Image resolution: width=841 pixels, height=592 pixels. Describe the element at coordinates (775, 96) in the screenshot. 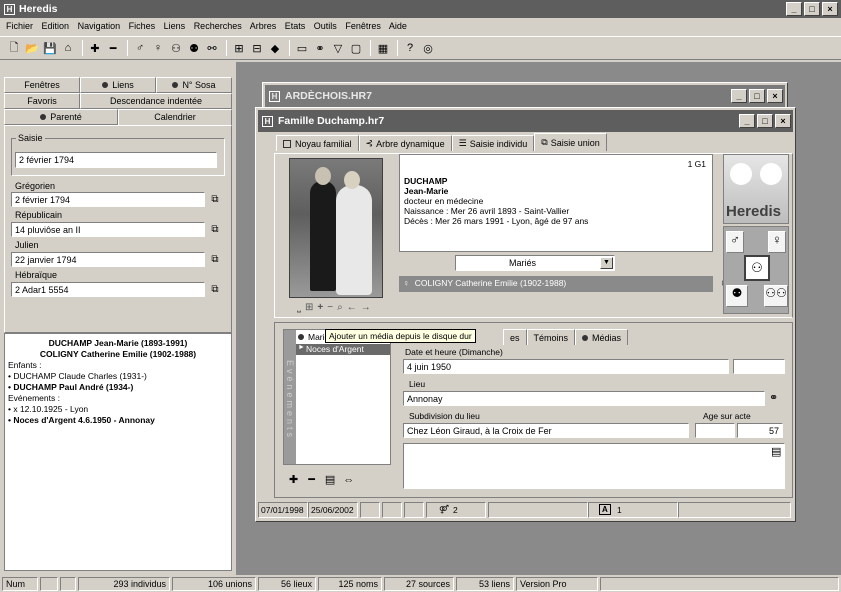

I see `back-close-button: ×` at that location.